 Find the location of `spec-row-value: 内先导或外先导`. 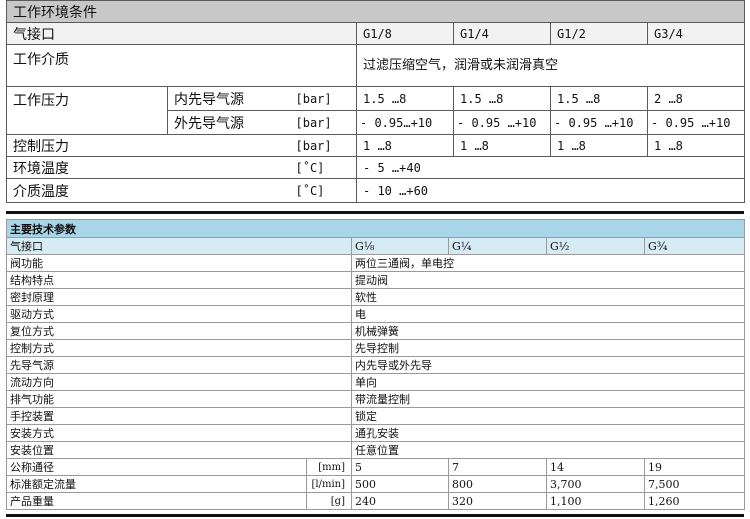

spec-row-value: 内先导或外先导 is located at coordinates (548, 365).